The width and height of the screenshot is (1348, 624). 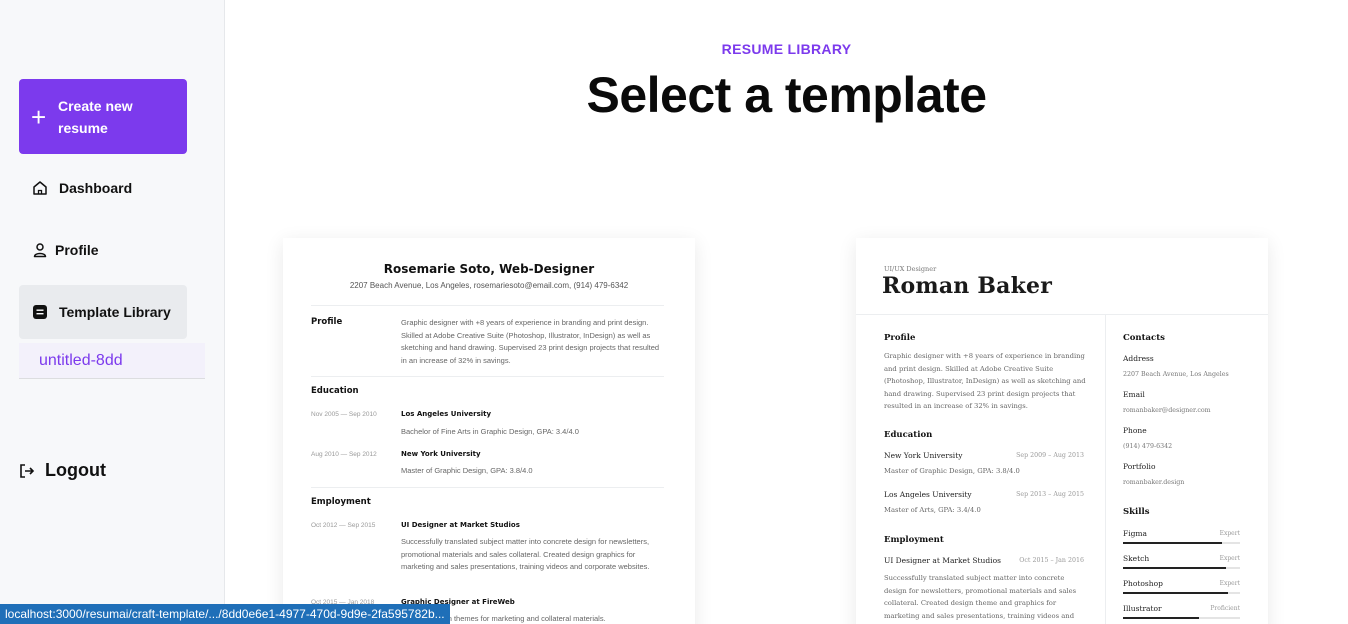 What do you see at coordinates (786, 49) in the screenshot?
I see `page-eyebrow: RESUME LIBRARY` at bounding box center [786, 49].